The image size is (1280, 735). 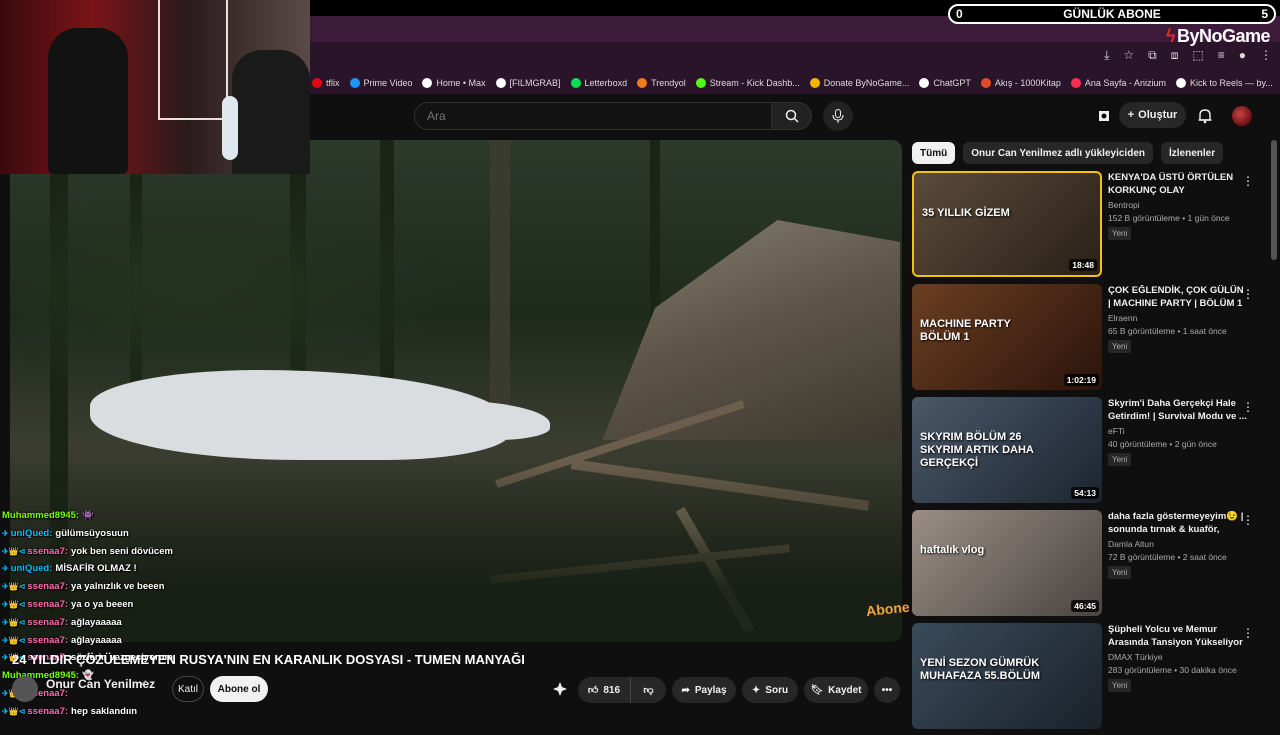 What do you see at coordinates (1167, 557) in the screenshot?
I see `video-meta-text: 72 B görüntüleme • 2 saat önce` at bounding box center [1167, 557].